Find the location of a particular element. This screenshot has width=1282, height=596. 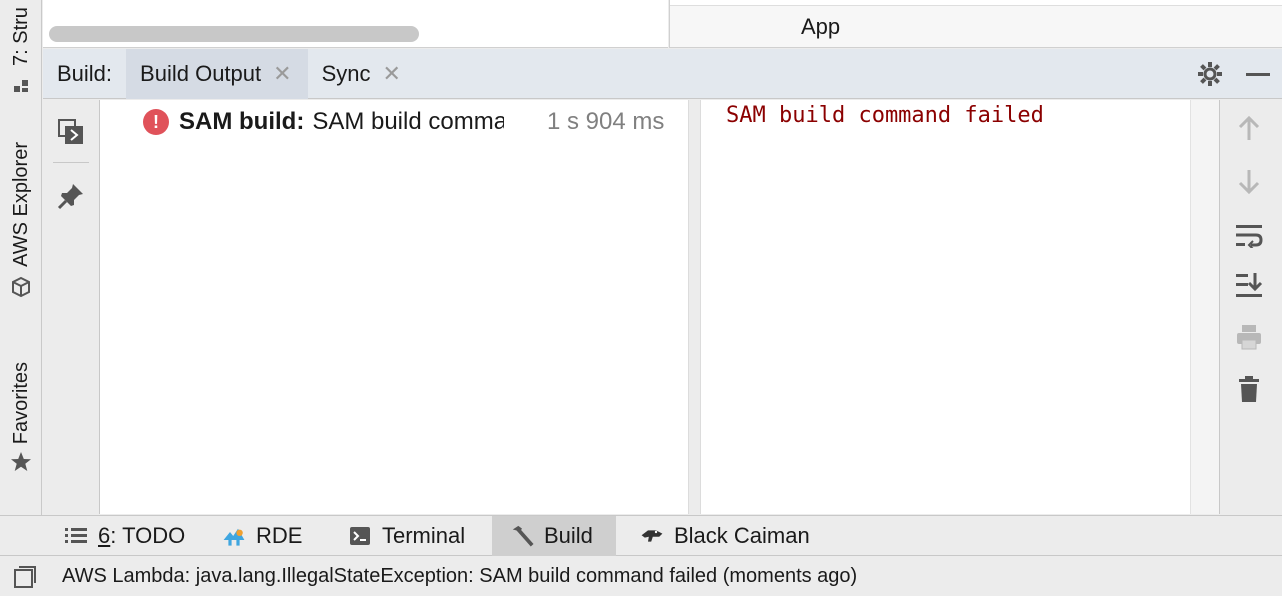

bottom-tab-todo: 6: TODO is located at coordinates (124, 536).